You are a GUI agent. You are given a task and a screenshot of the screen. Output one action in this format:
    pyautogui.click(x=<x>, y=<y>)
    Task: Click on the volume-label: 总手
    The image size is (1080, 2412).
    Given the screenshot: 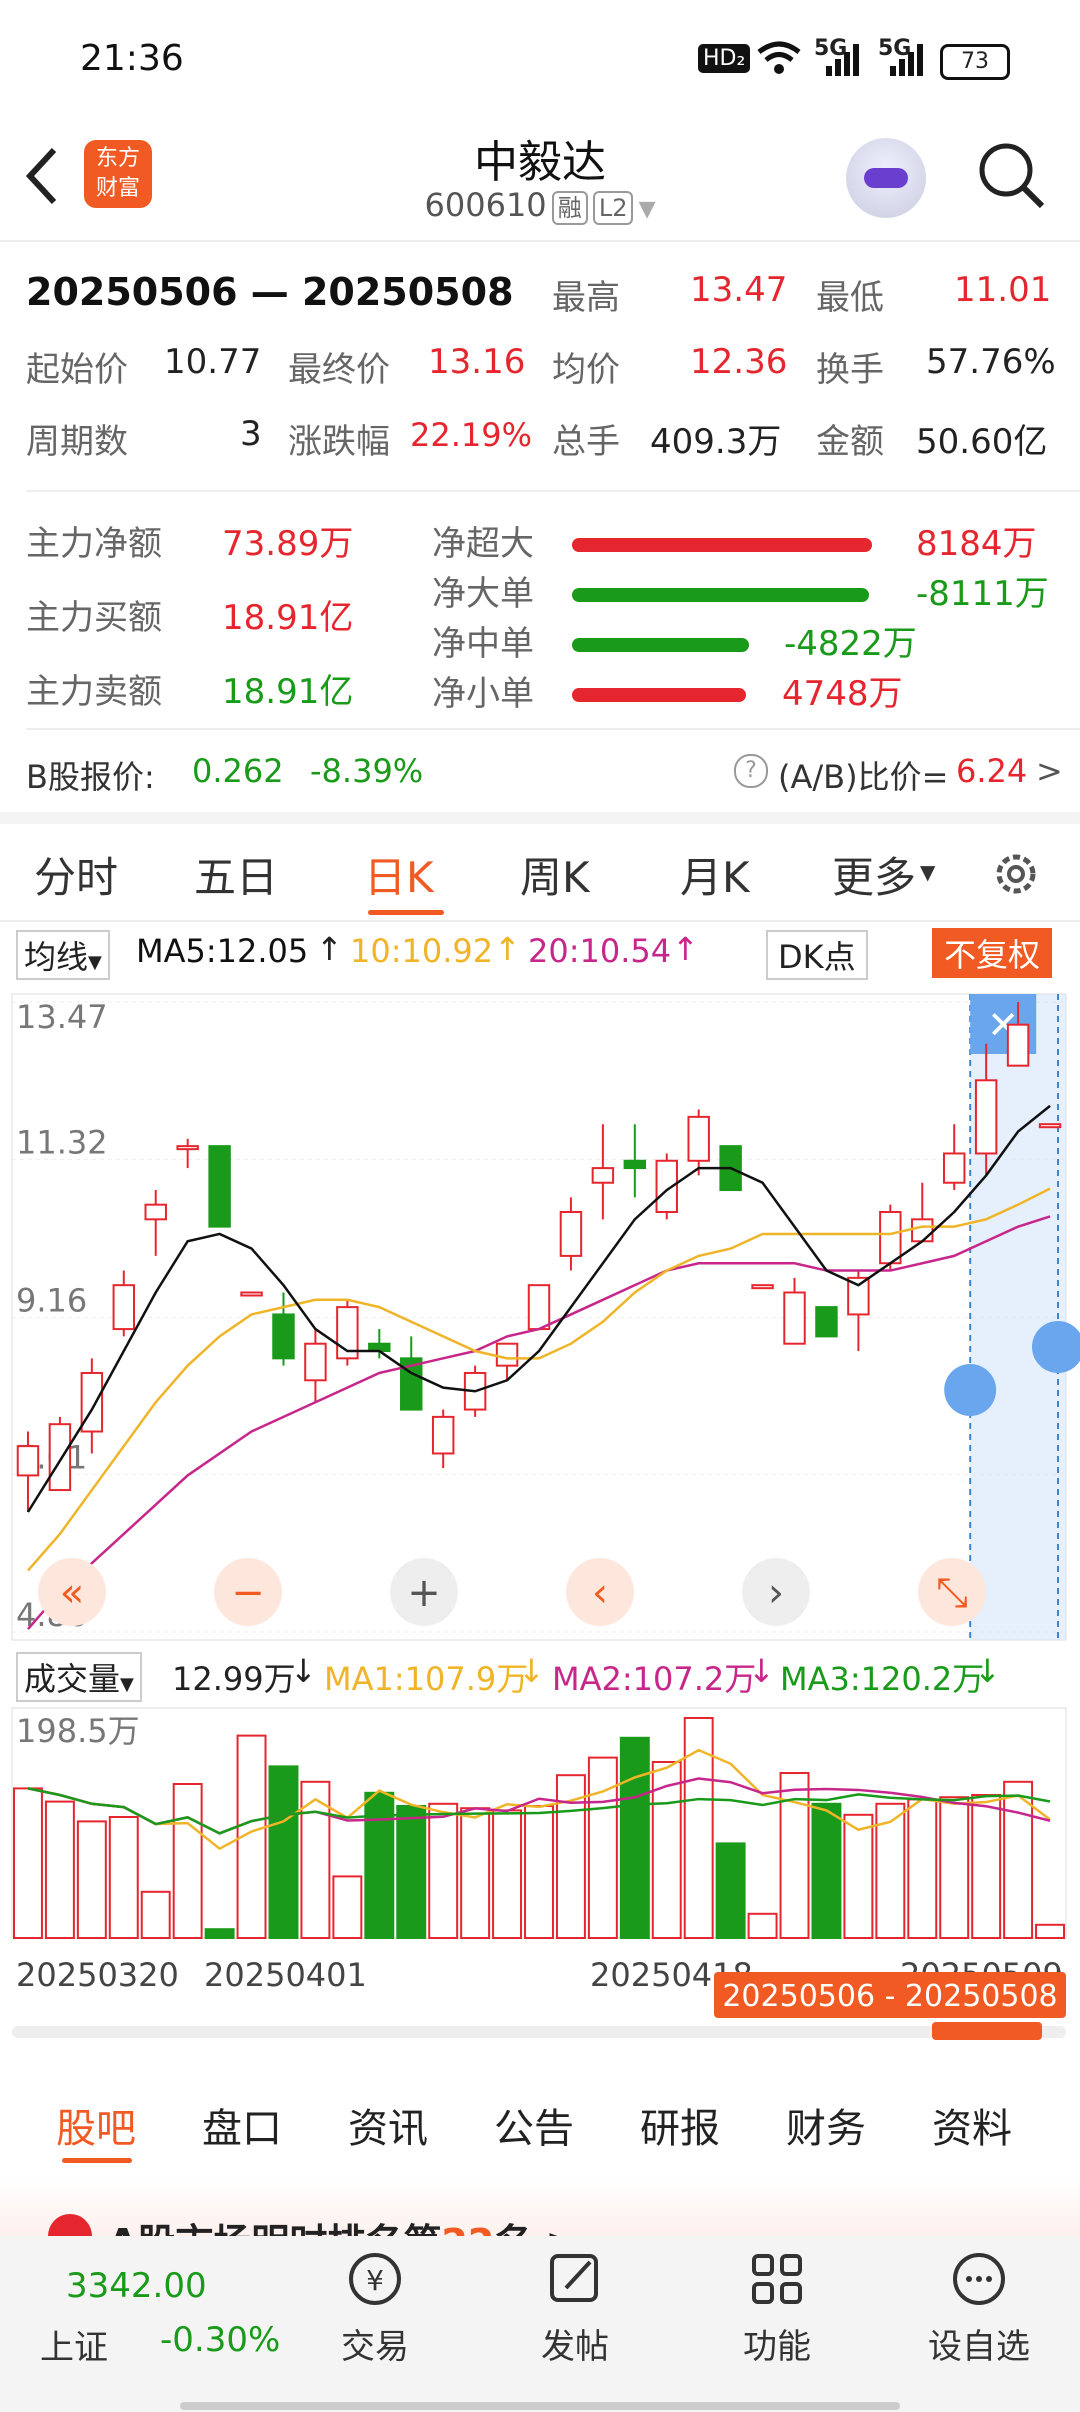 What is the action you would take?
    pyautogui.click(x=586, y=442)
    